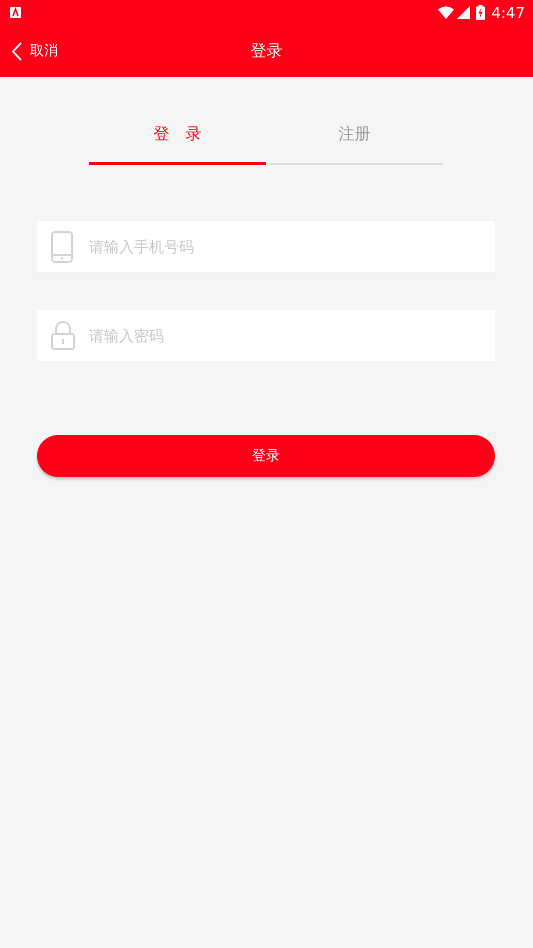 This screenshot has height=948, width=533. What do you see at coordinates (266, 456) in the screenshot?
I see `login-button: 登录` at bounding box center [266, 456].